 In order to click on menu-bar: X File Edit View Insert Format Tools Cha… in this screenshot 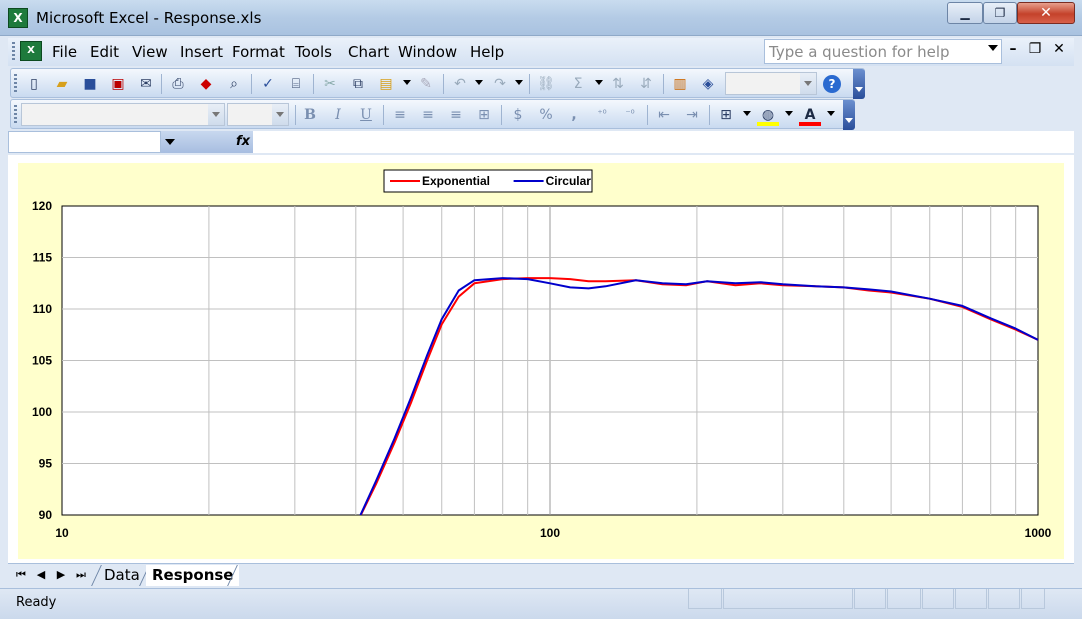, I will do `click(541, 52)`.